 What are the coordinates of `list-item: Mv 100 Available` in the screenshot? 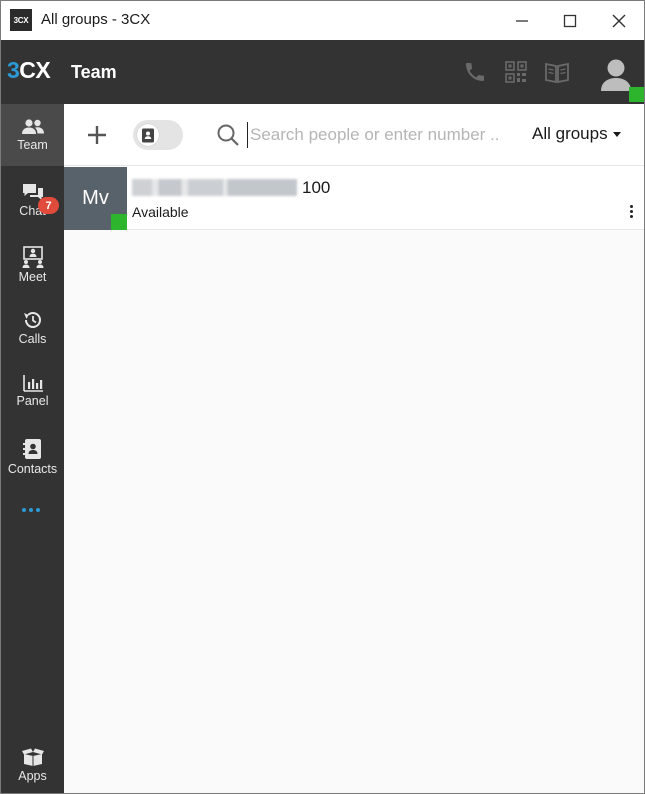 It's located at (354, 198).